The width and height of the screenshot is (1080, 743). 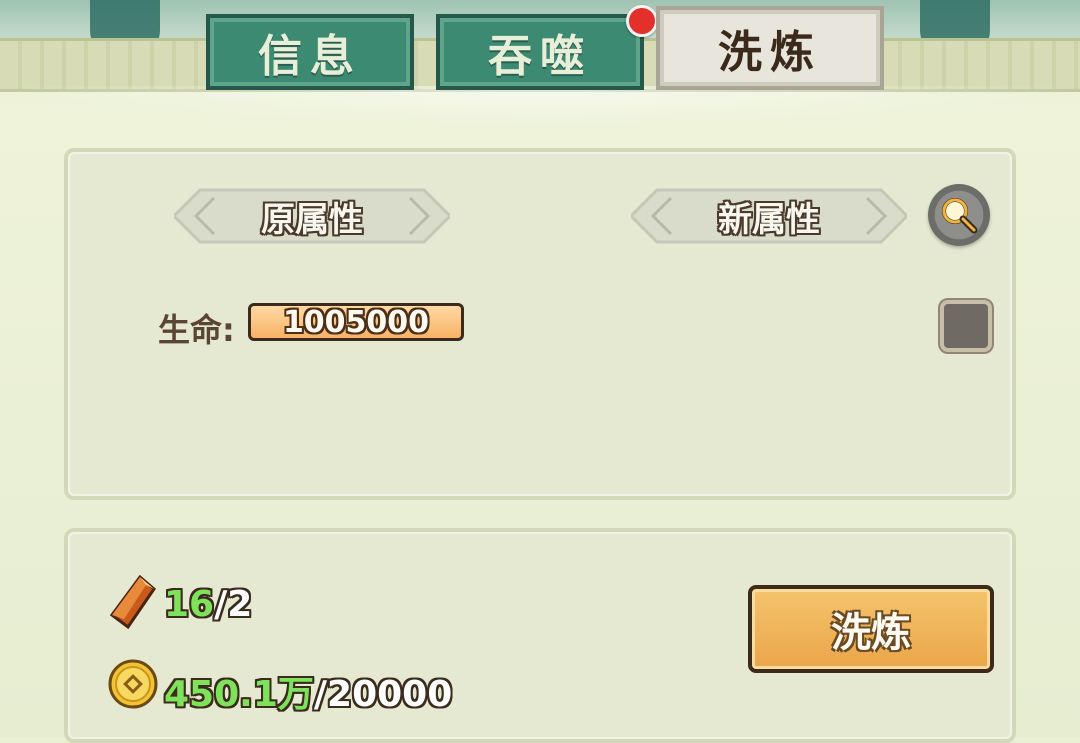 What do you see at coordinates (189, 604) in the screenshot?
I see `crystal-amount: 16` at bounding box center [189, 604].